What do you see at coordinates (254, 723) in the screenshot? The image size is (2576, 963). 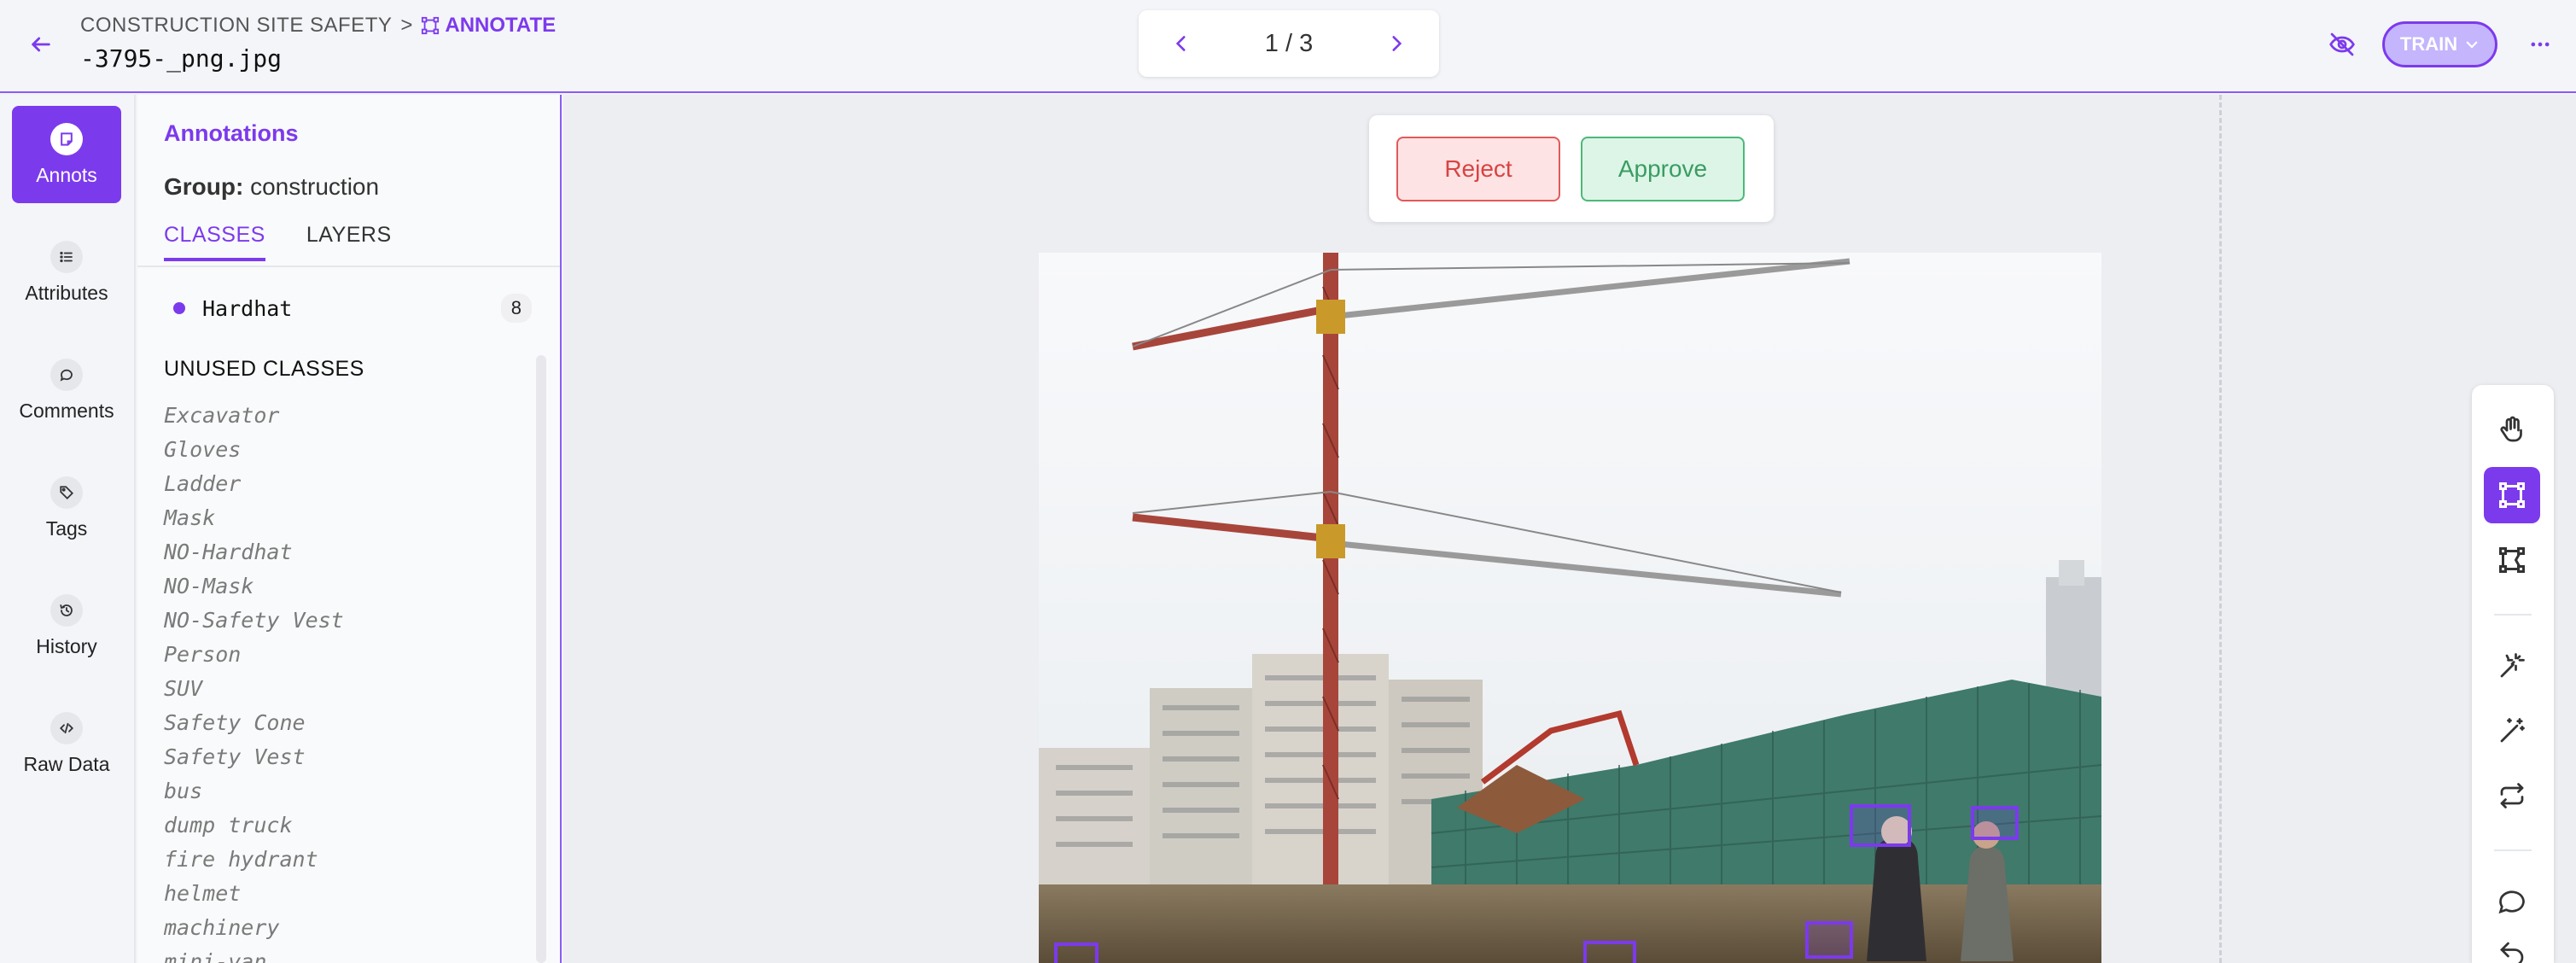 I see `unused-class-item: Safety Cone` at bounding box center [254, 723].